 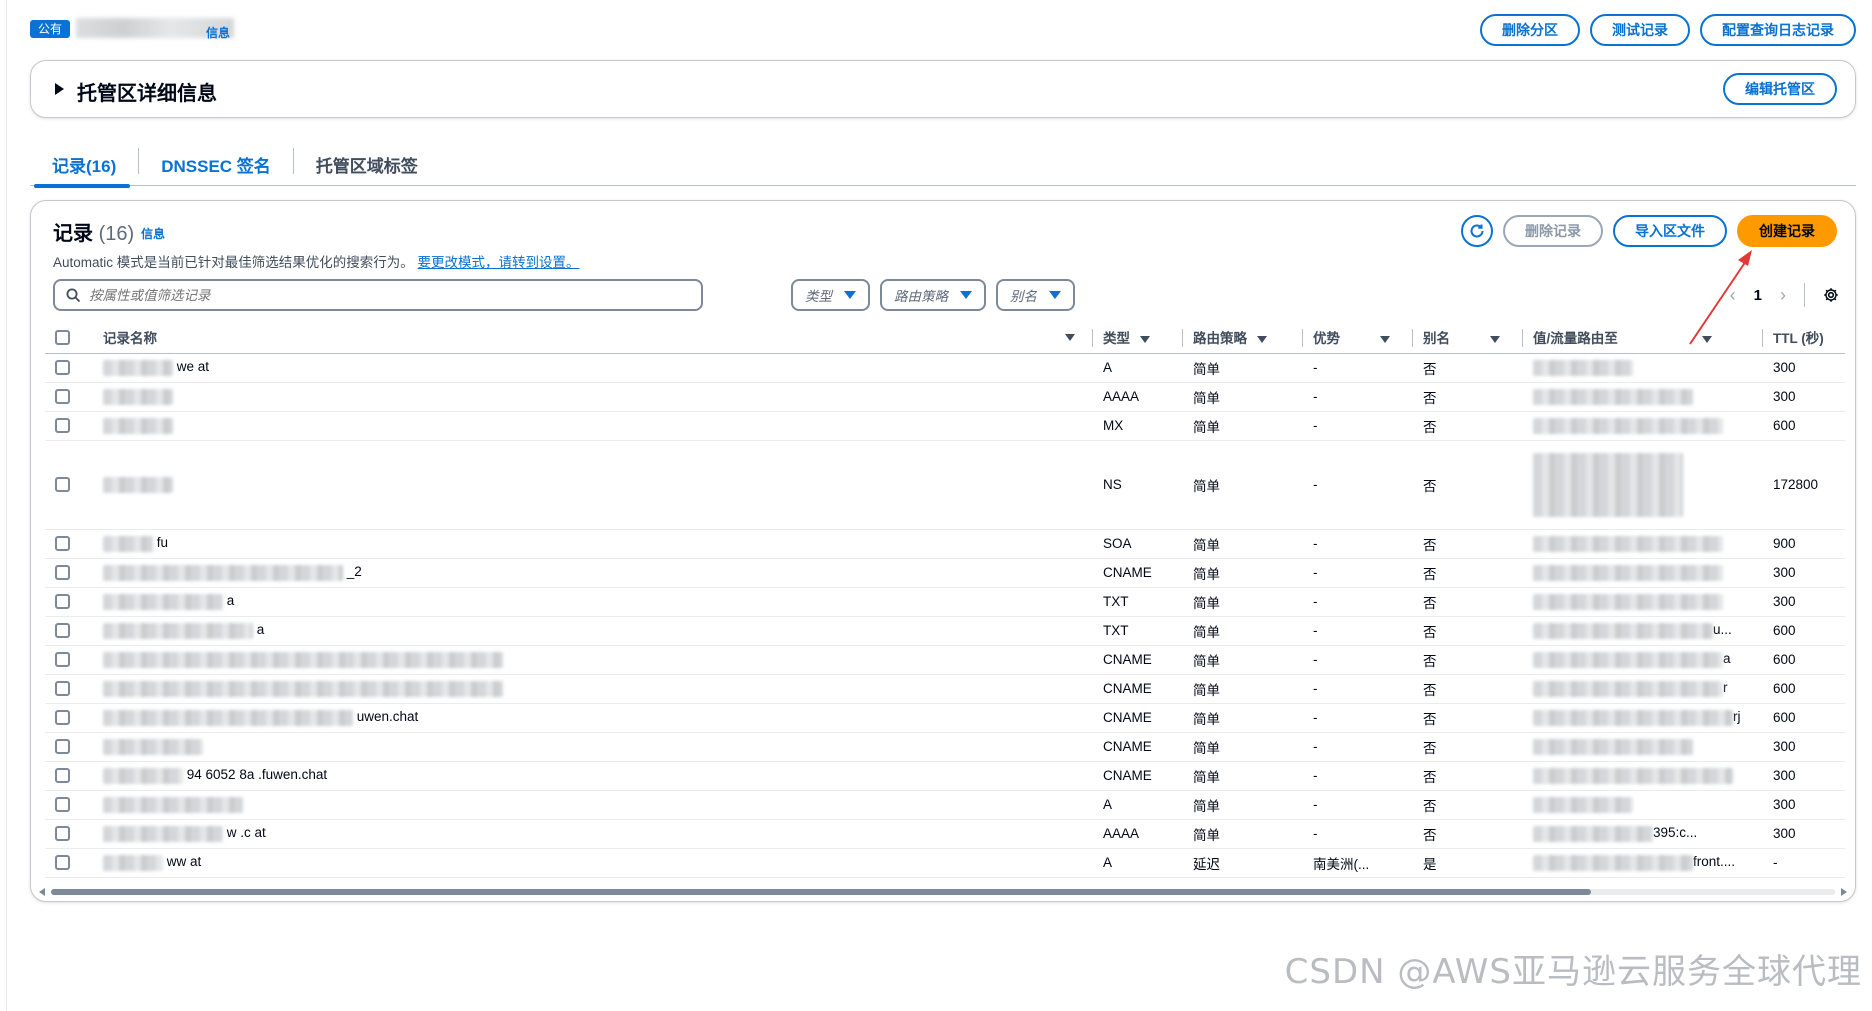 What do you see at coordinates (593, 337) in the screenshot?
I see `col-record-name: 记录名称` at bounding box center [593, 337].